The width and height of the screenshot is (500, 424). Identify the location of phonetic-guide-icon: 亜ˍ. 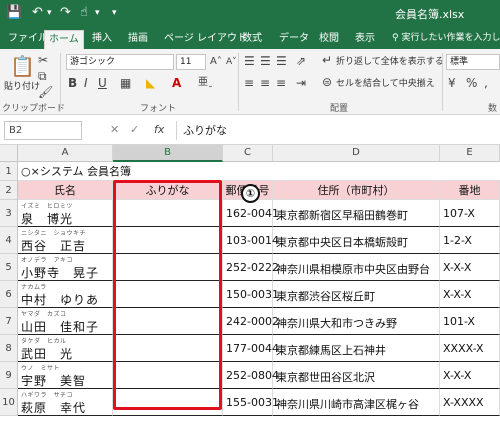
(205, 83).